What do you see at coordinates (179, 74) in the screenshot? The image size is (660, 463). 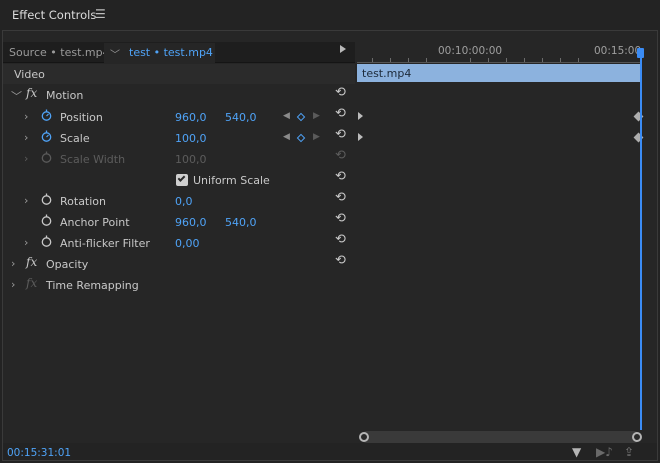 I see `video-section-header` at bounding box center [179, 74].